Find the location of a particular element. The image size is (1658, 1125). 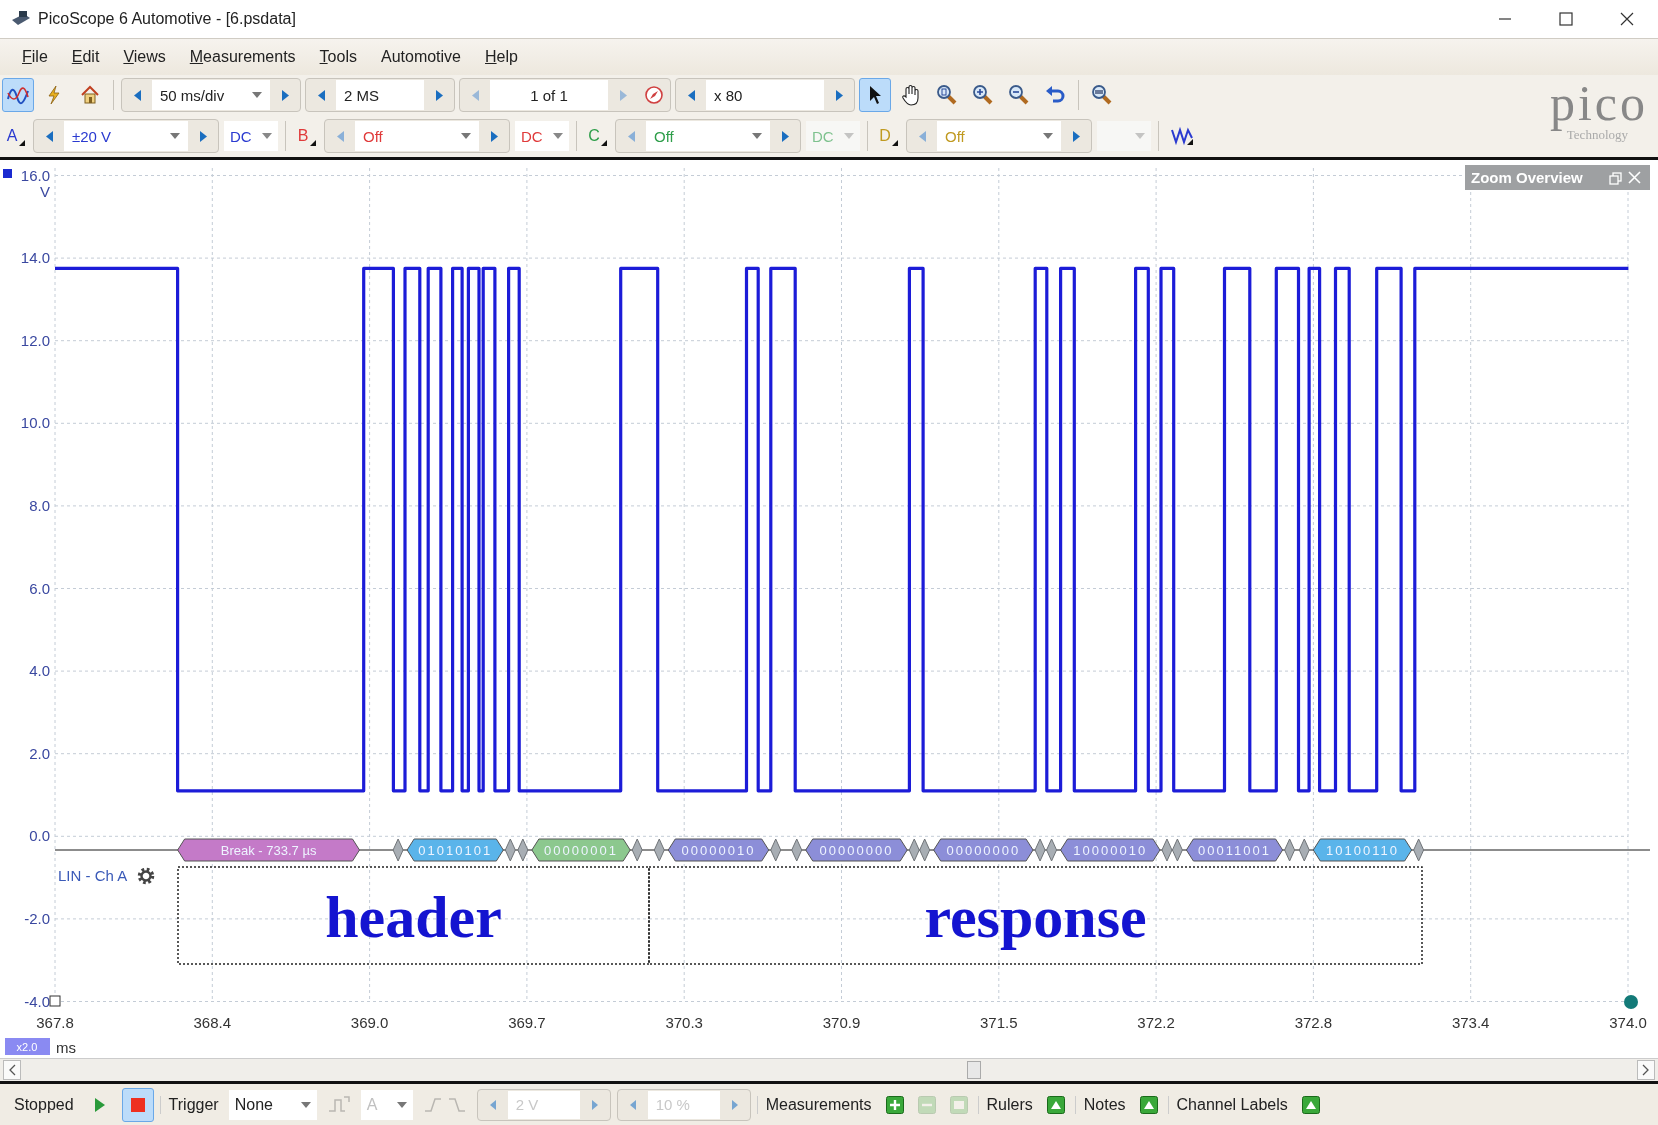

status-label: Notes is located at coordinates (1102, 1104).